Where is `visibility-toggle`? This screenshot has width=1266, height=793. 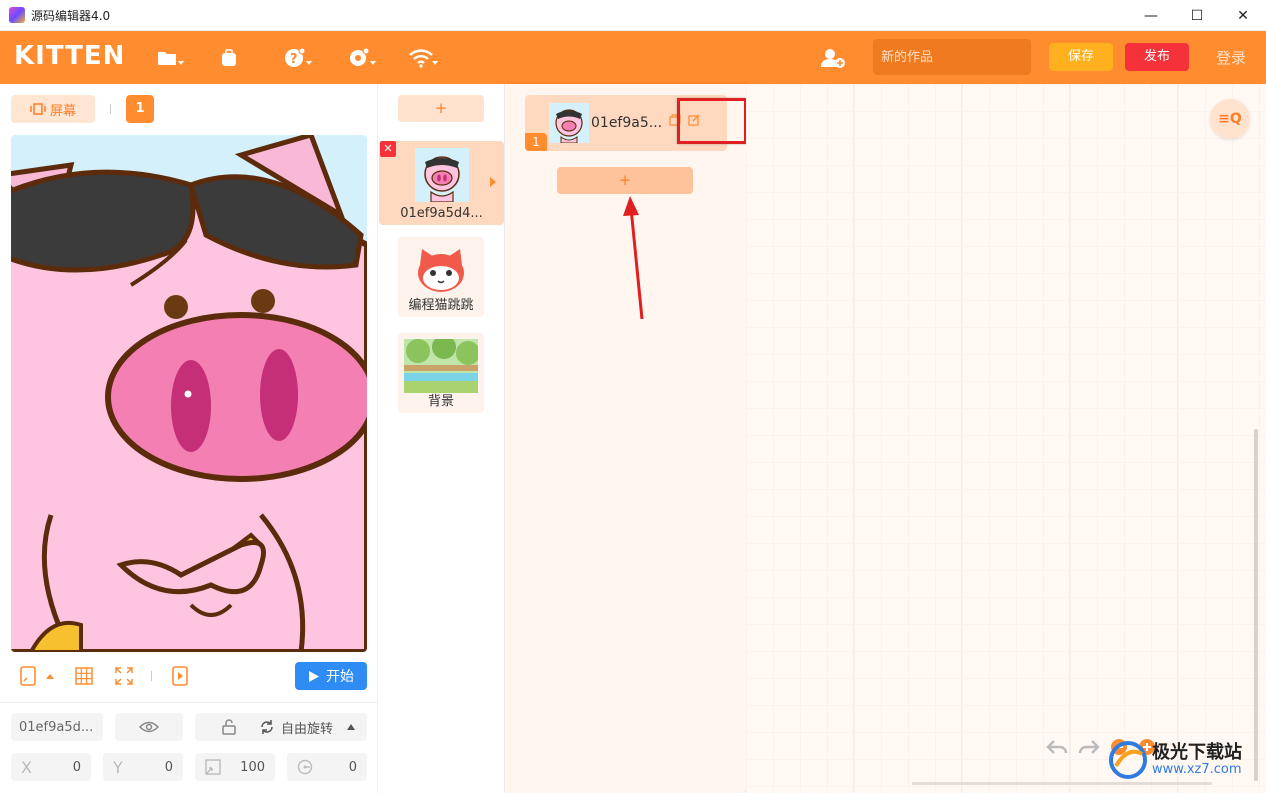 visibility-toggle is located at coordinates (149, 727).